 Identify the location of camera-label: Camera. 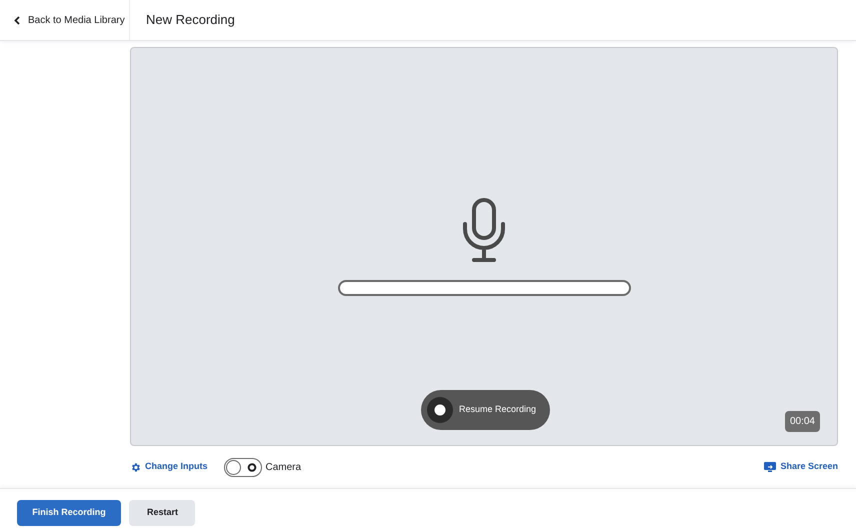
(284, 467).